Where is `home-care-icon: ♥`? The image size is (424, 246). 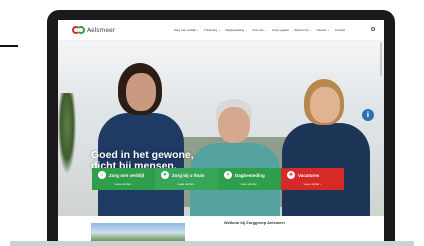 home-care-icon: ♥ is located at coordinates (165, 175).